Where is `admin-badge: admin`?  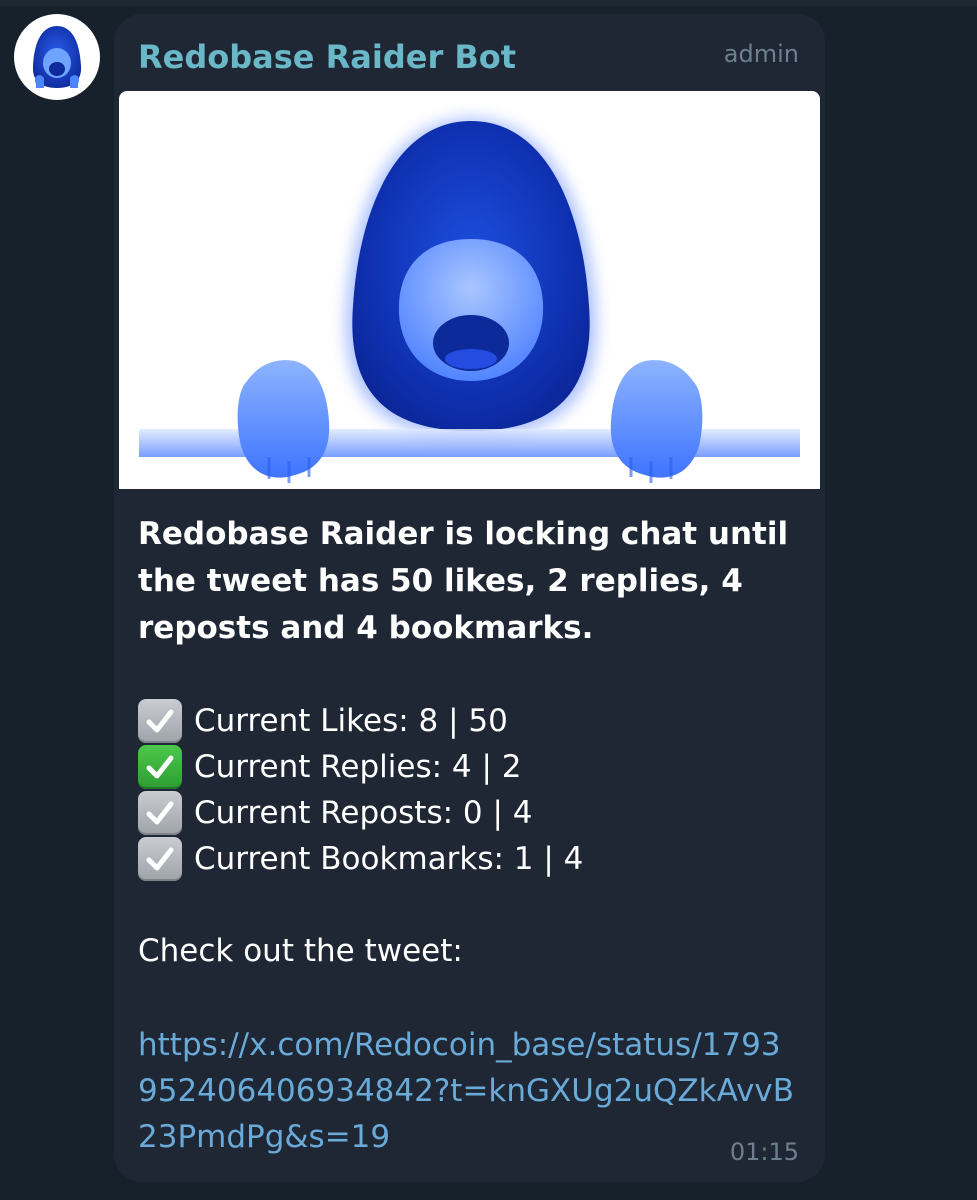
admin-badge: admin is located at coordinates (761, 54).